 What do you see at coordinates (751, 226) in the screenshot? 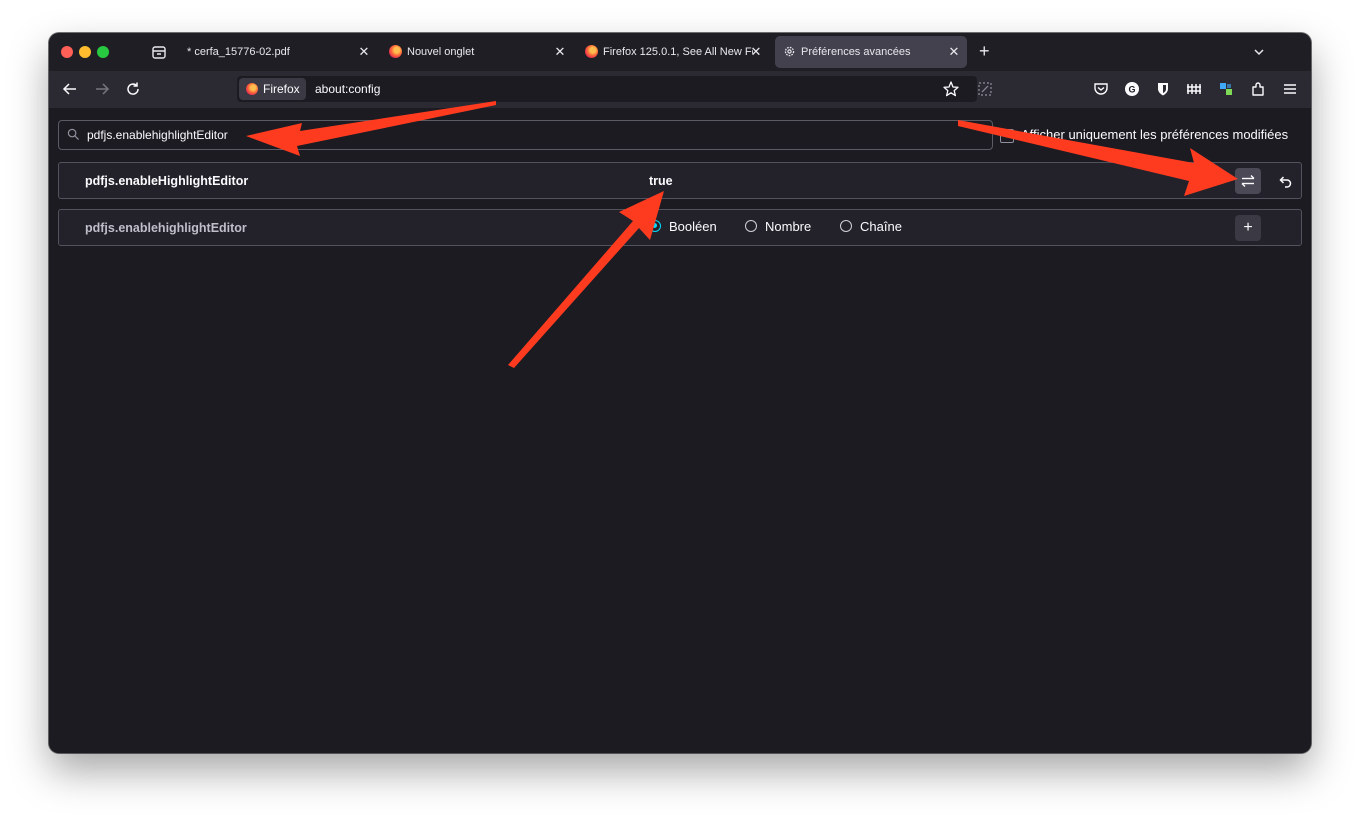
I see `radio-number` at bounding box center [751, 226].